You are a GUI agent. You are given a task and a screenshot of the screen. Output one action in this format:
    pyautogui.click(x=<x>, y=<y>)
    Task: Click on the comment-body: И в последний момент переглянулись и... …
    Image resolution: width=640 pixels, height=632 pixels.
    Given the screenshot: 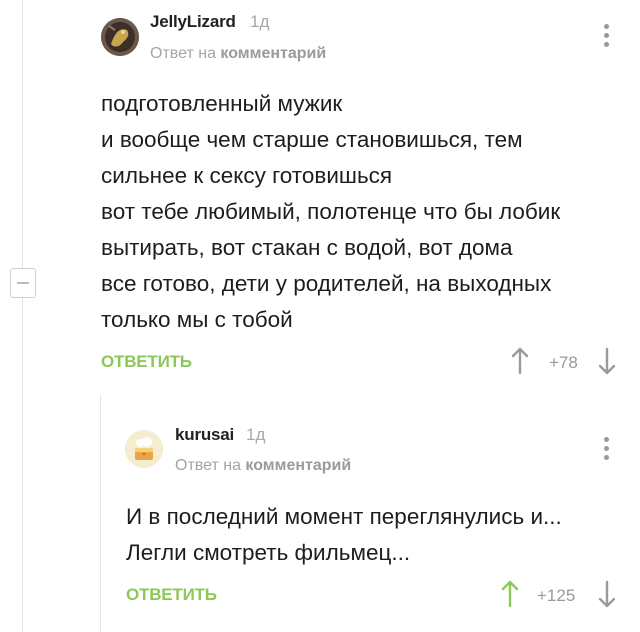 What is the action you would take?
    pyautogui.click(x=344, y=535)
    